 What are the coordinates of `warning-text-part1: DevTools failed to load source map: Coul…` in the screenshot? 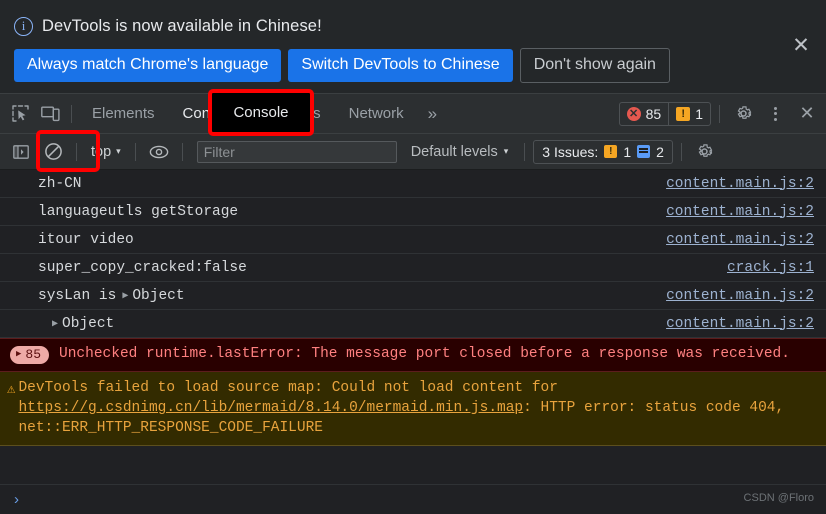 It's located at (288, 388).